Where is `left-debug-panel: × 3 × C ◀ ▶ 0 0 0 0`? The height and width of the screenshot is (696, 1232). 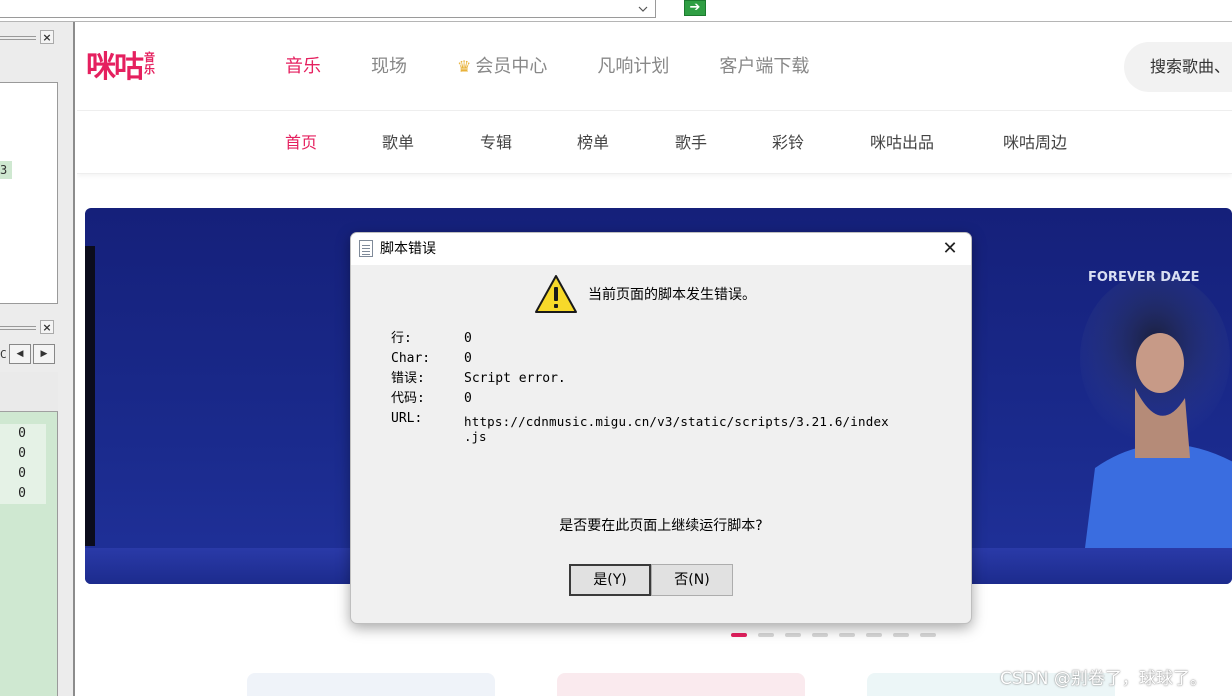
left-debug-panel: × 3 × C ◀ ▶ 0 0 0 0 is located at coordinates (37, 359).